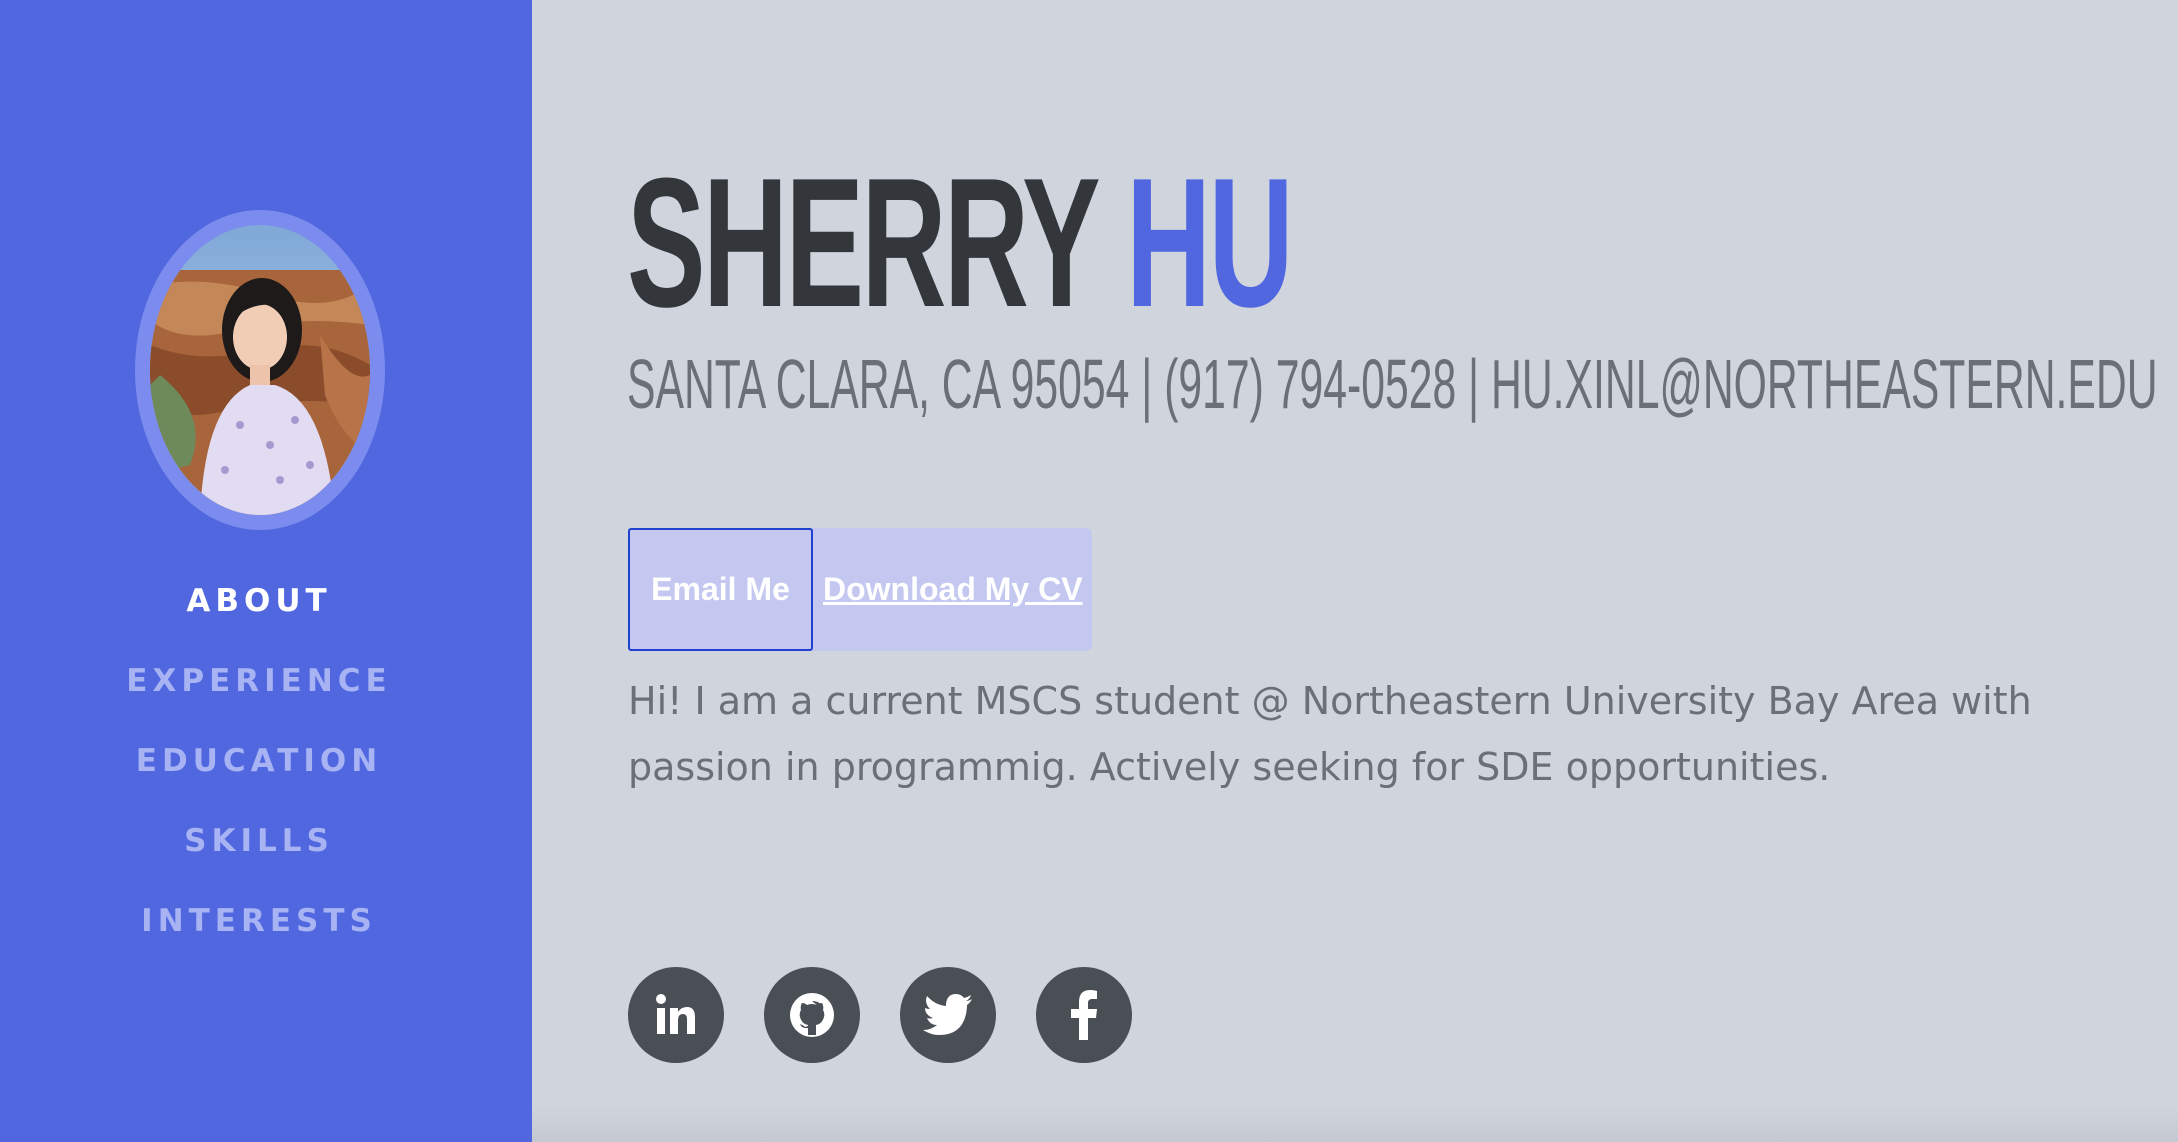  Describe the element at coordinates (259, 695) in the screenshot. I see `nav-item-experience: EXPERIENCE` at that location.